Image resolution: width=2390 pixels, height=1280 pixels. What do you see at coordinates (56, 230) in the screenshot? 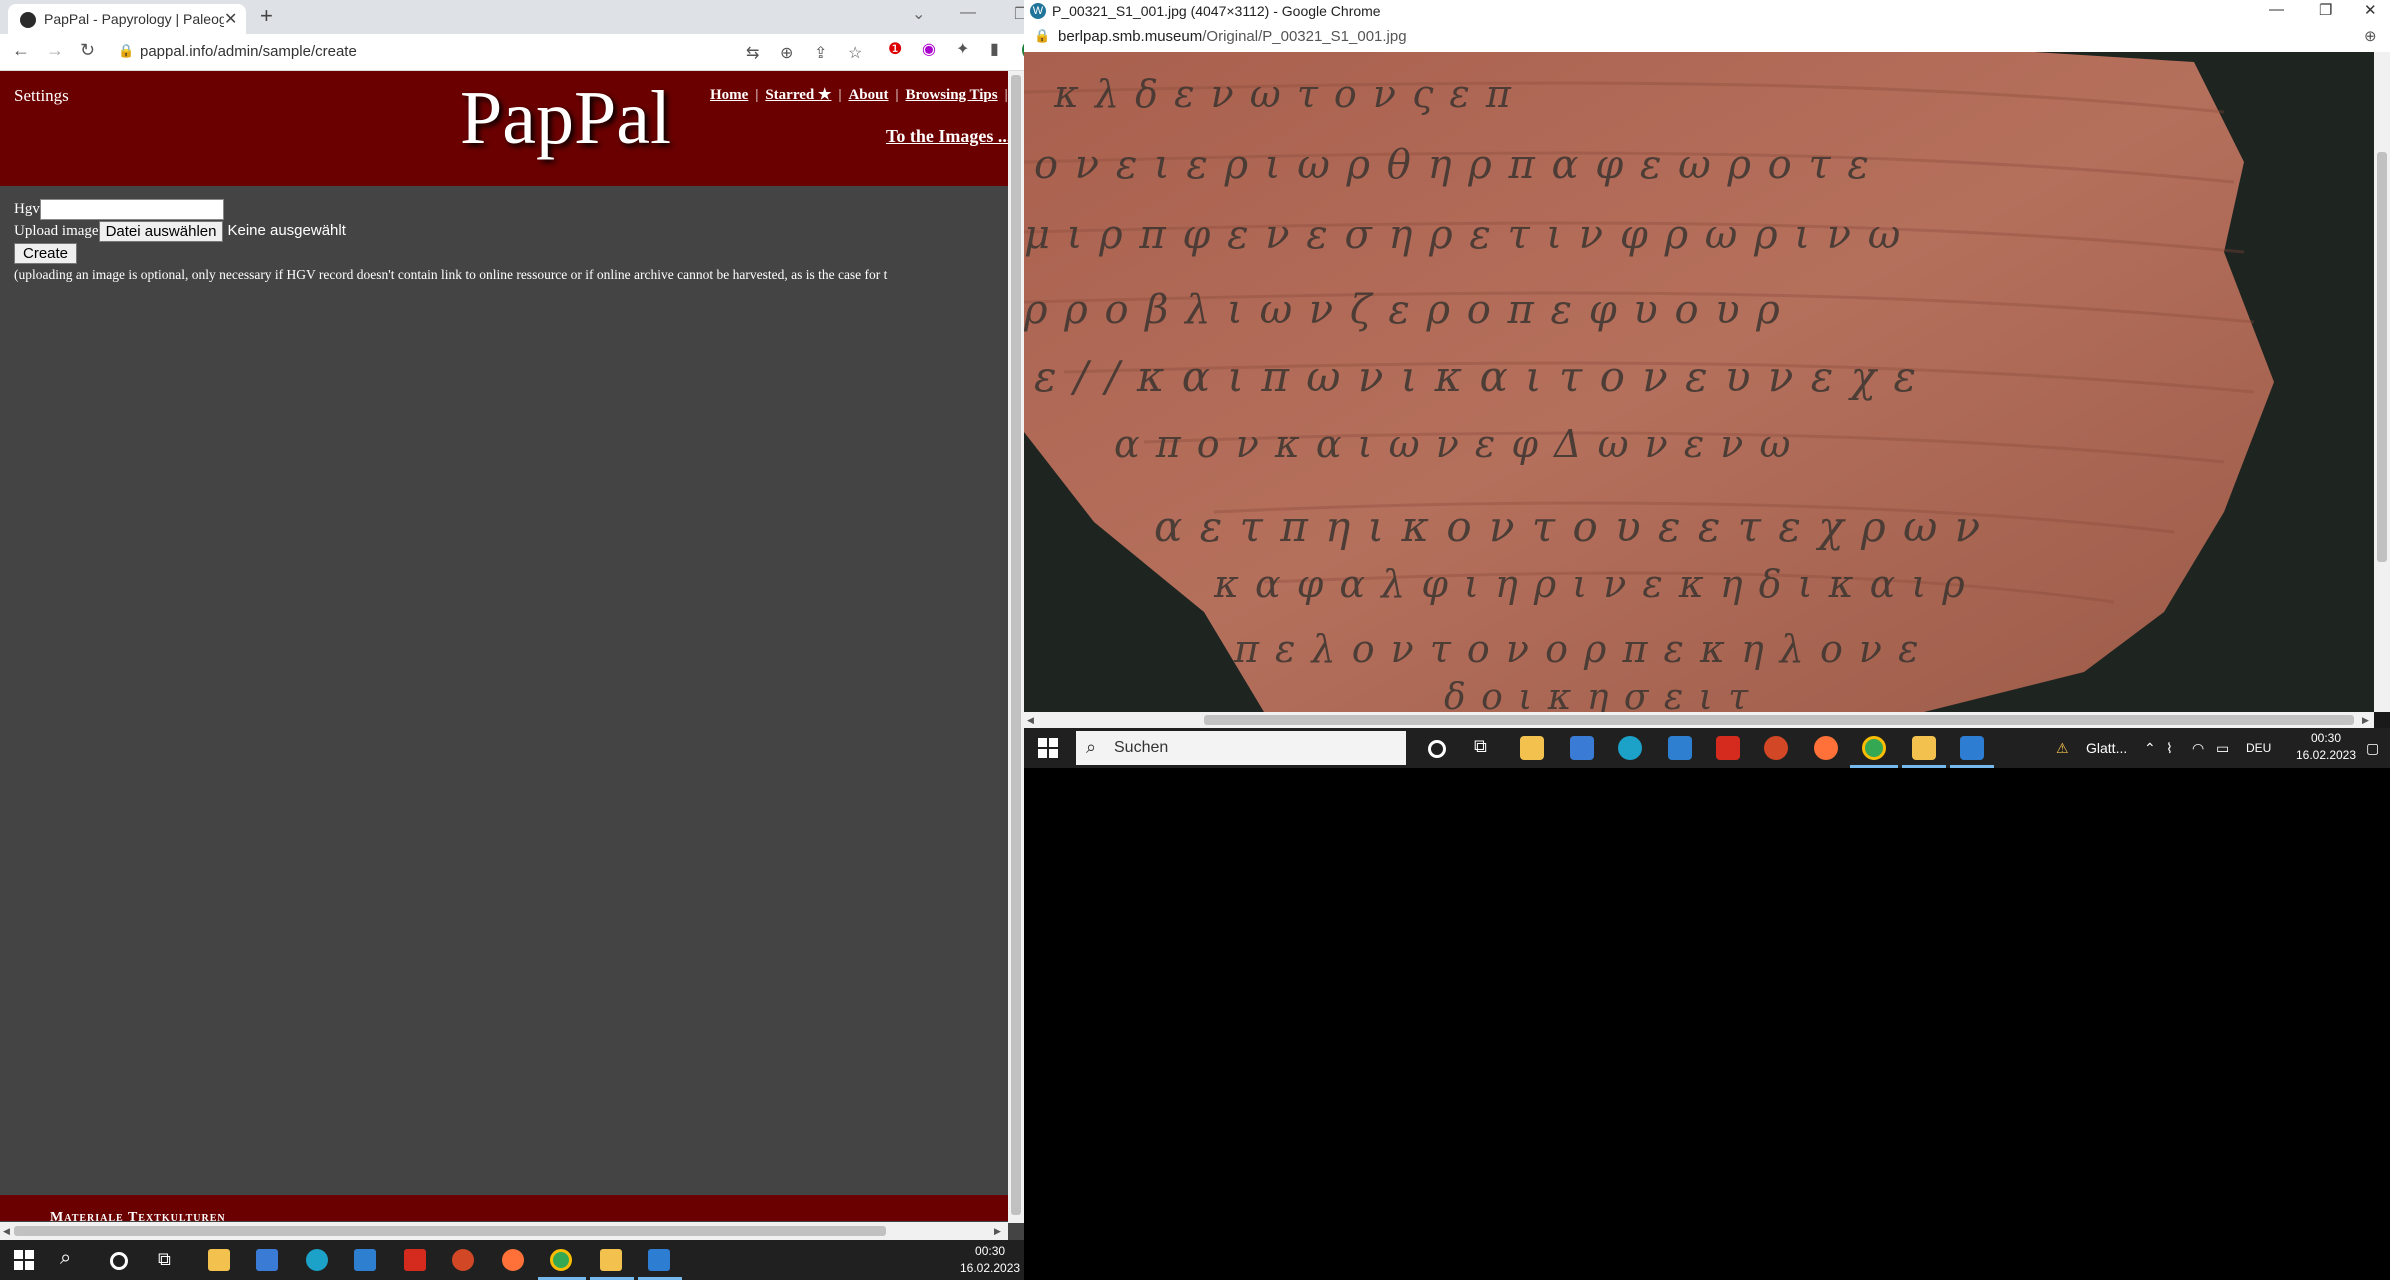
I see `upload-label: Upload image` at bounding box center [56, 230].